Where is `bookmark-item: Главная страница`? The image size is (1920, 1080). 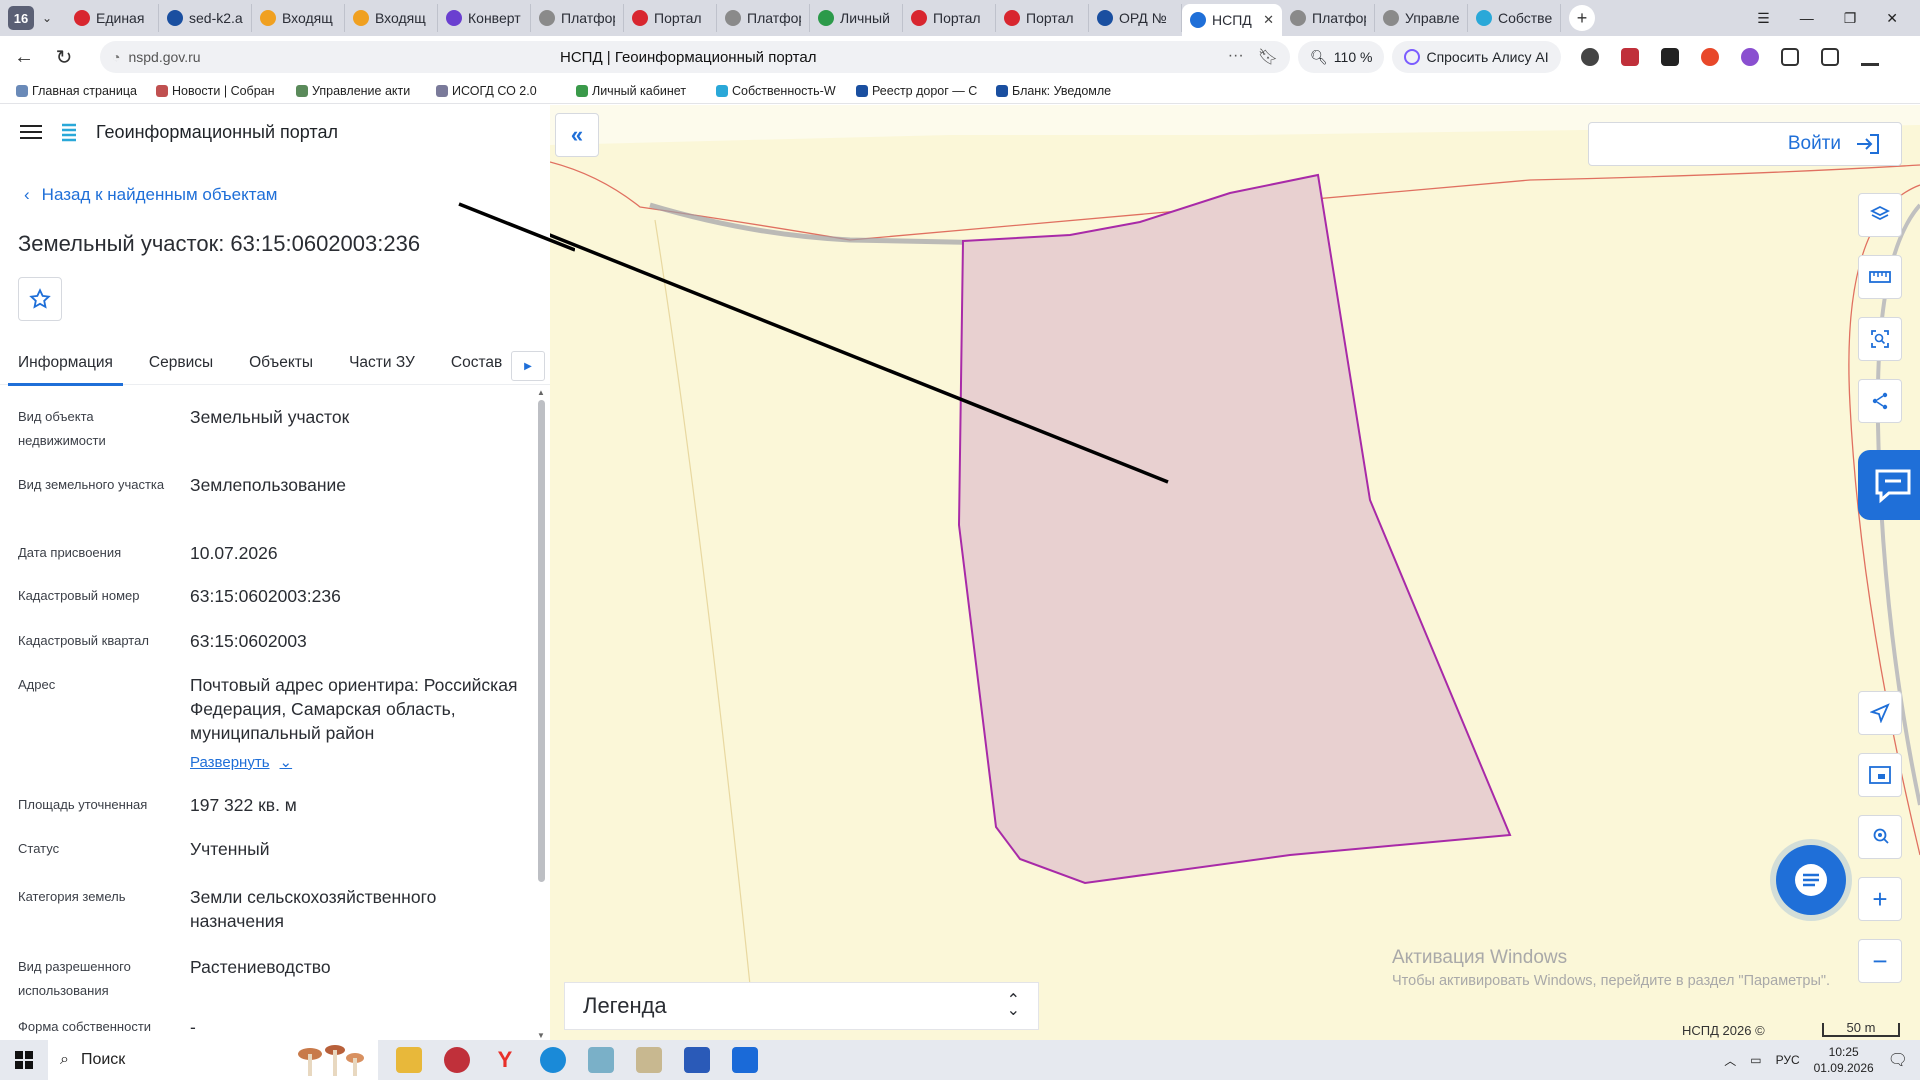
bookmark-item: Главная страница is located at coordinates (86, 91).